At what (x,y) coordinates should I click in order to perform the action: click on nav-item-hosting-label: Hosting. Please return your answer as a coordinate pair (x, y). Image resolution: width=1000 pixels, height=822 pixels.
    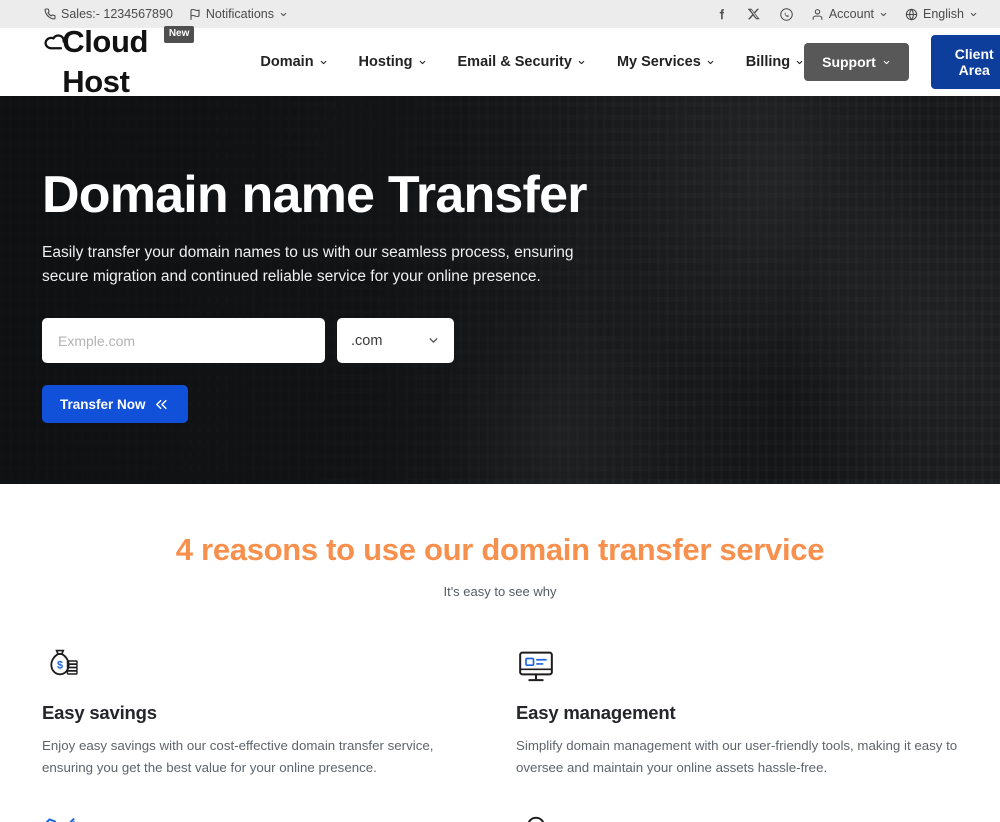
    Looking at the image, I should click on (385, 62).